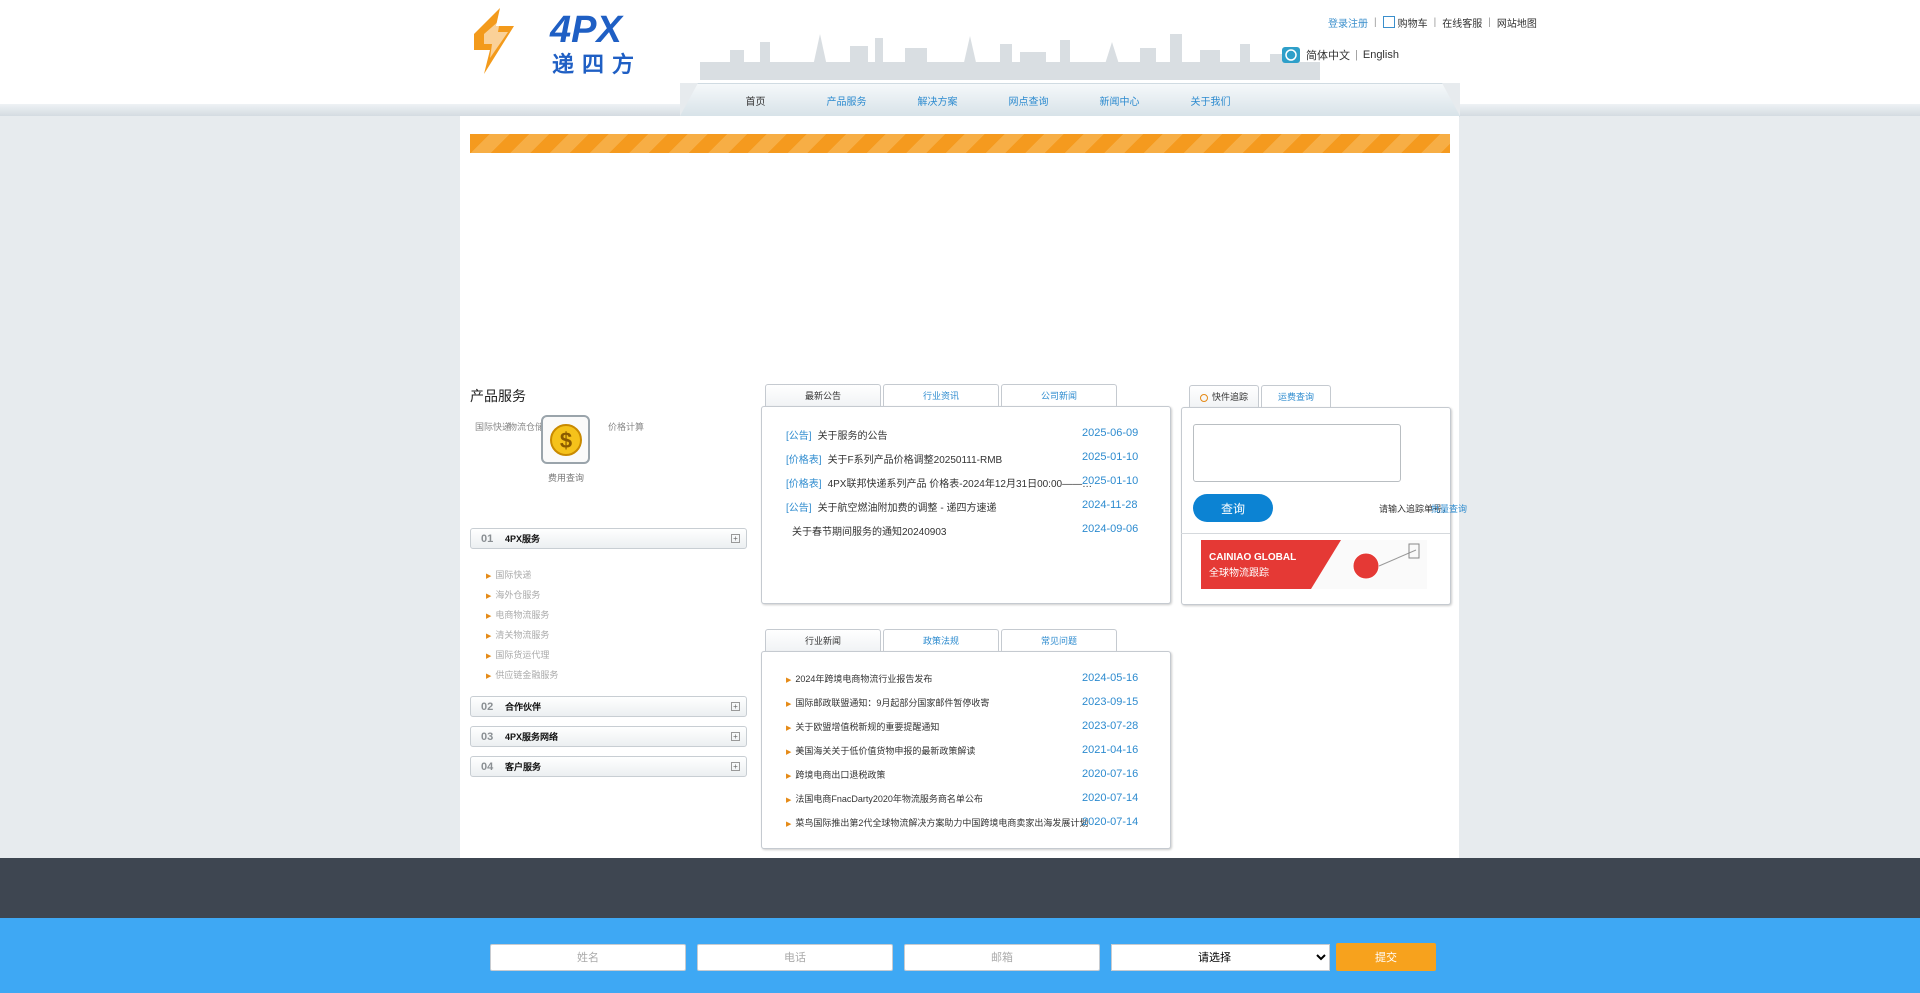 The height and width of the screenshot is (993, 1920). I want to click on tab-shipping-cost: 运费查询, so click(1296, 396).